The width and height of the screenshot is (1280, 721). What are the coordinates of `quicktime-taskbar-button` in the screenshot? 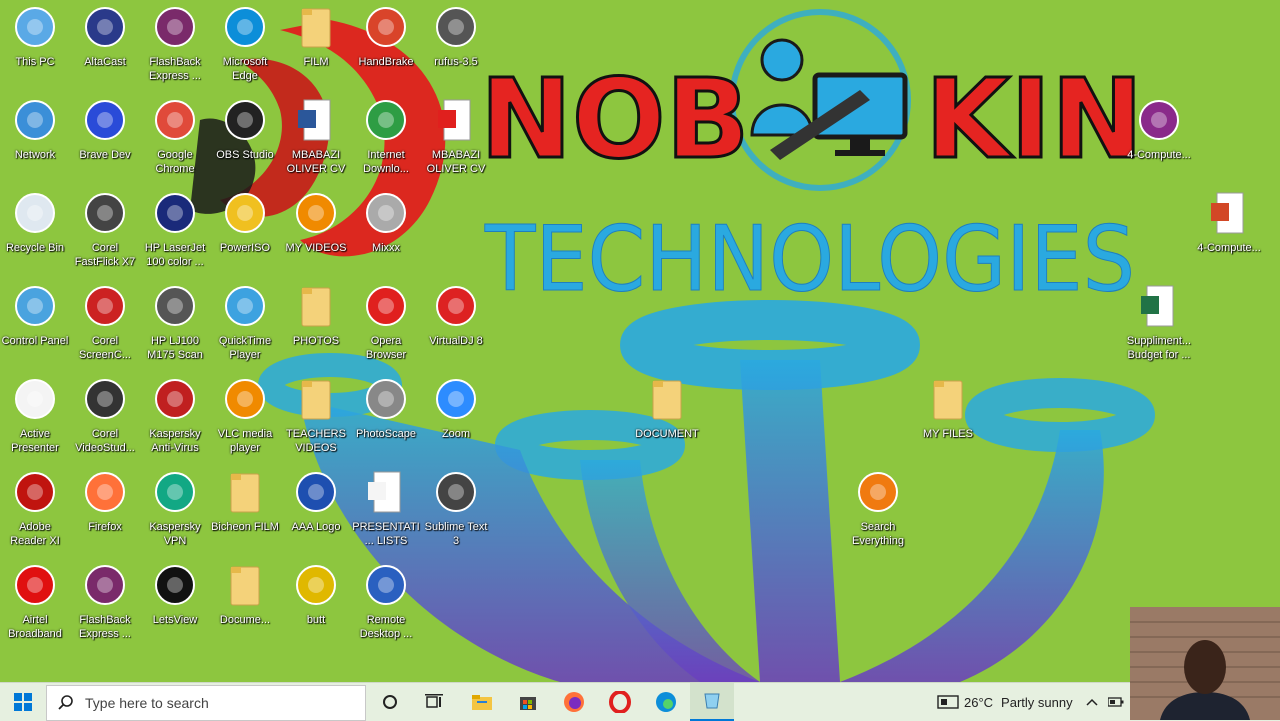 It's located at (712, 702).